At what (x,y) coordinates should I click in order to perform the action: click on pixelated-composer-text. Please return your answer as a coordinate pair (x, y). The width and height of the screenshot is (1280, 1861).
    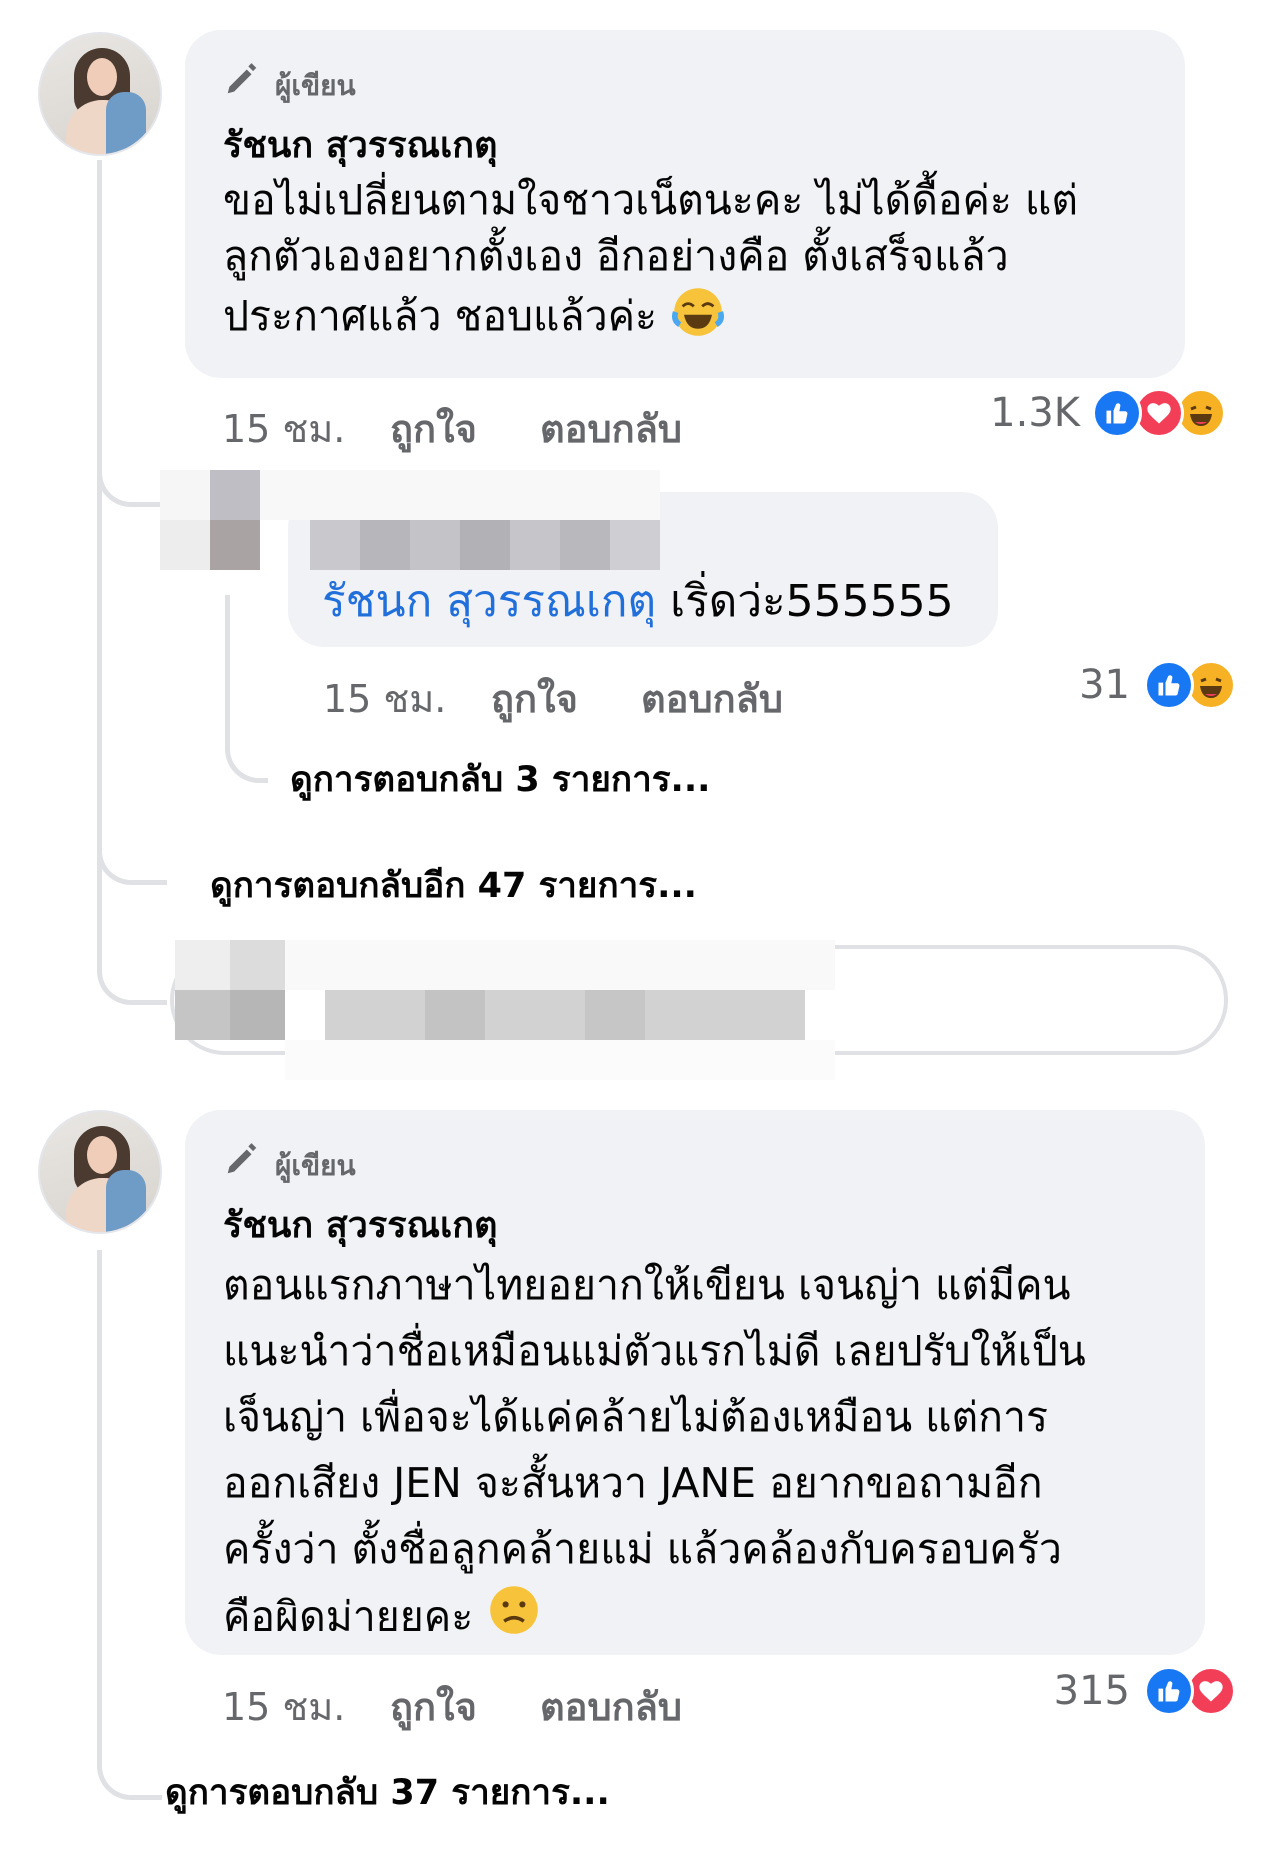
    Looking at the image, I should click on (560, 1010).